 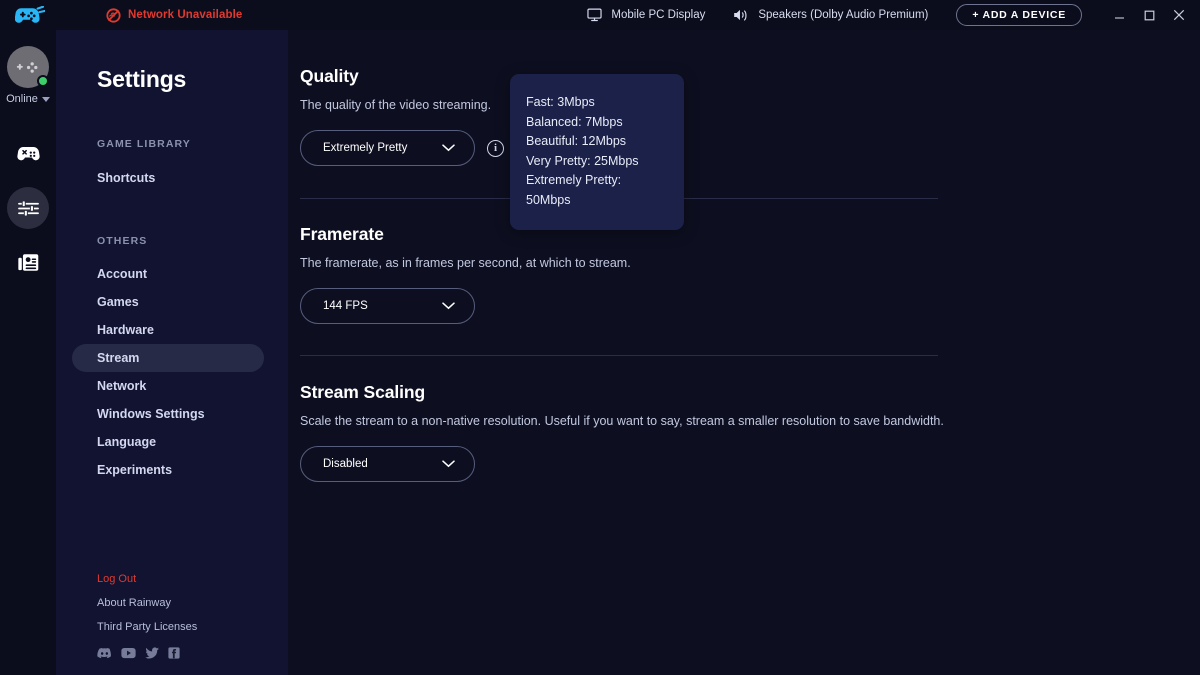 I want to click on gamepad-library-icon, so click(x=28, y=153).